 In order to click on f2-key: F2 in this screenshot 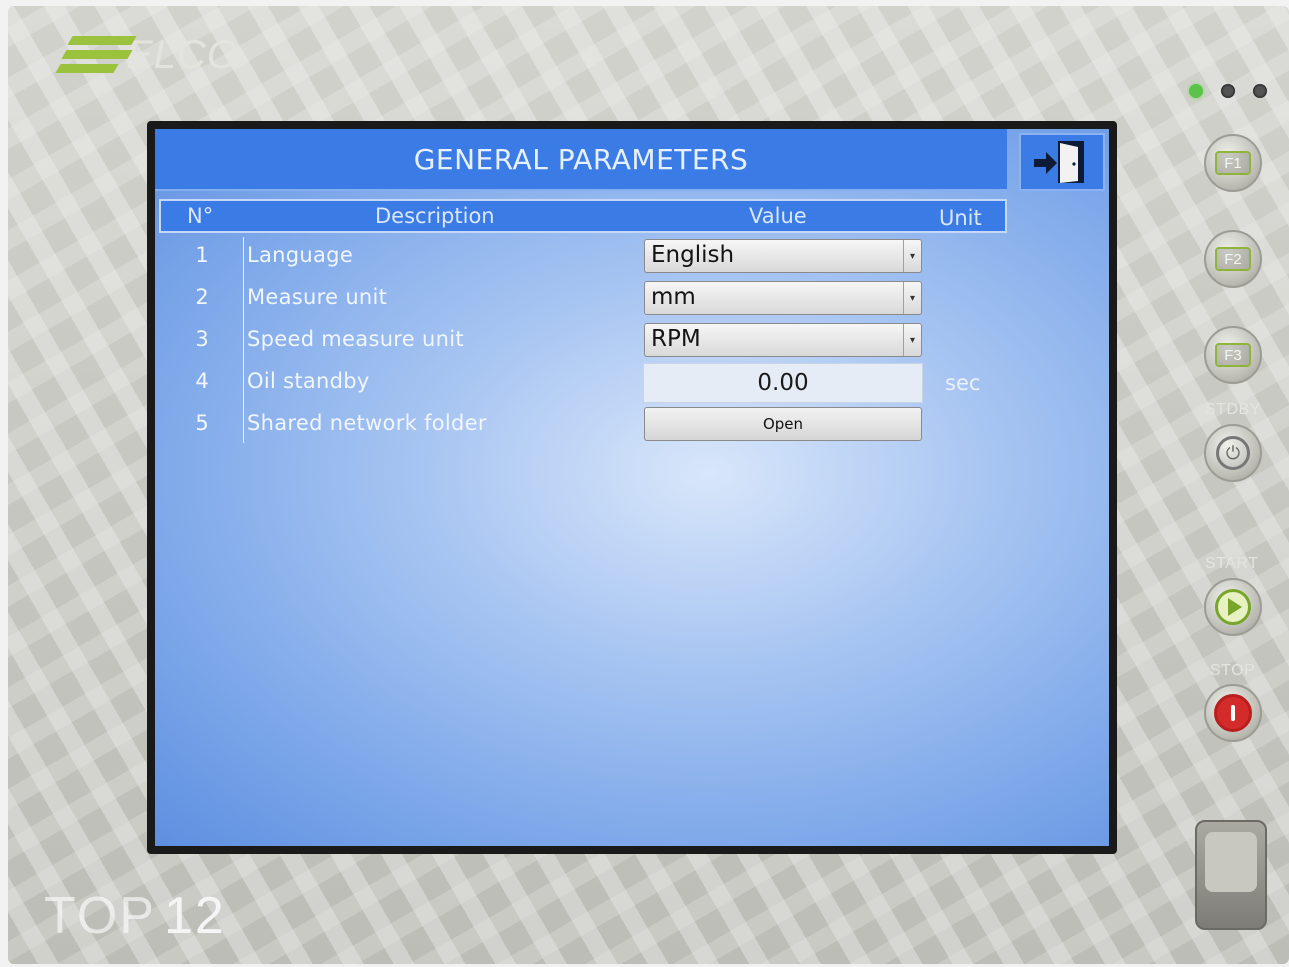, I will do `click(1233, 259)`.